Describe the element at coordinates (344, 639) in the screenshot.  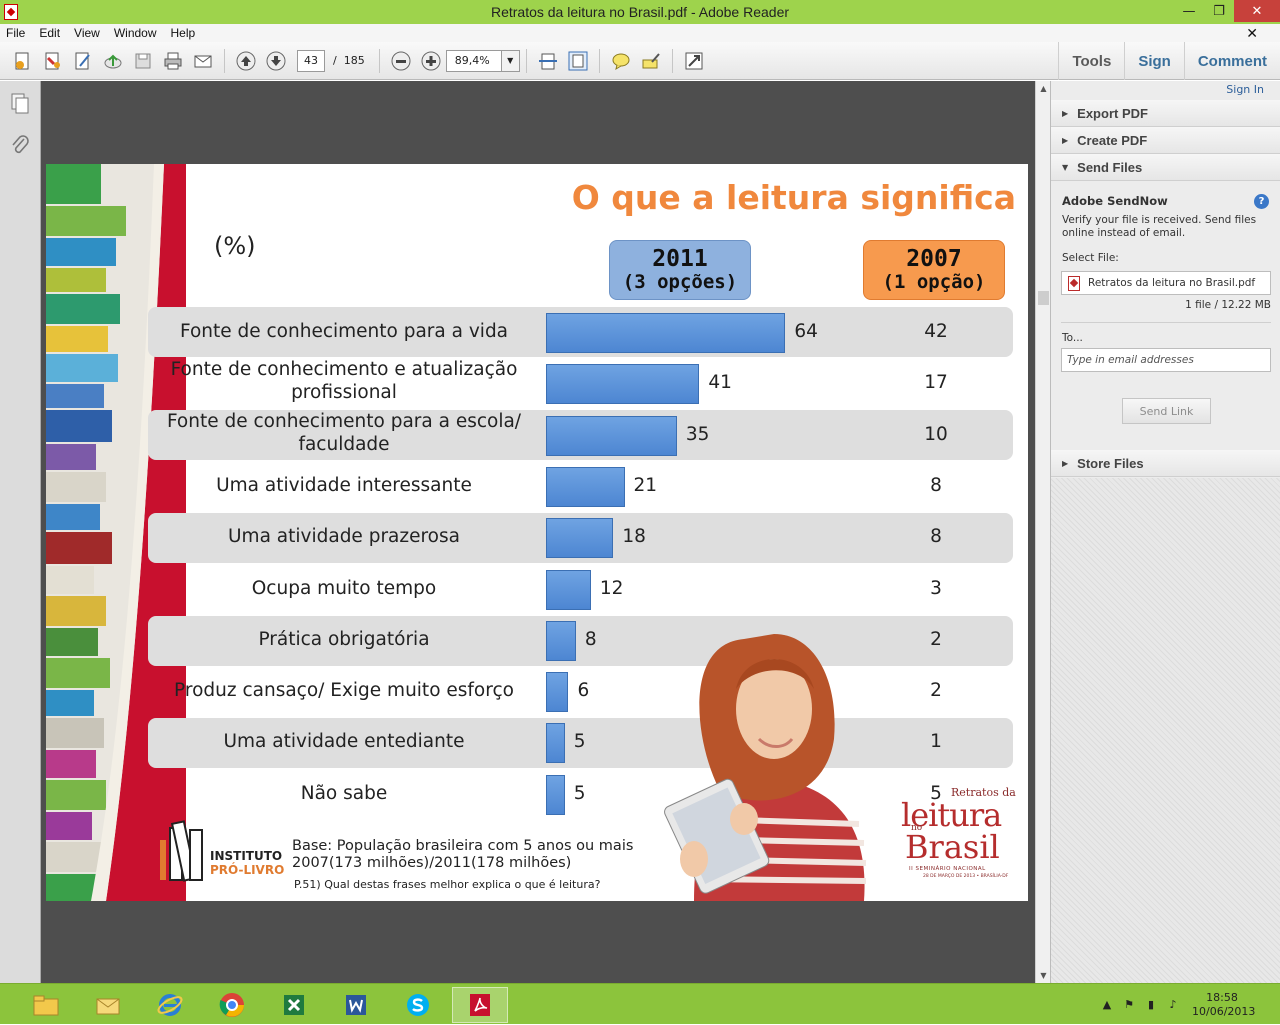
I see `category-label: Prática obrigatória` at that location.